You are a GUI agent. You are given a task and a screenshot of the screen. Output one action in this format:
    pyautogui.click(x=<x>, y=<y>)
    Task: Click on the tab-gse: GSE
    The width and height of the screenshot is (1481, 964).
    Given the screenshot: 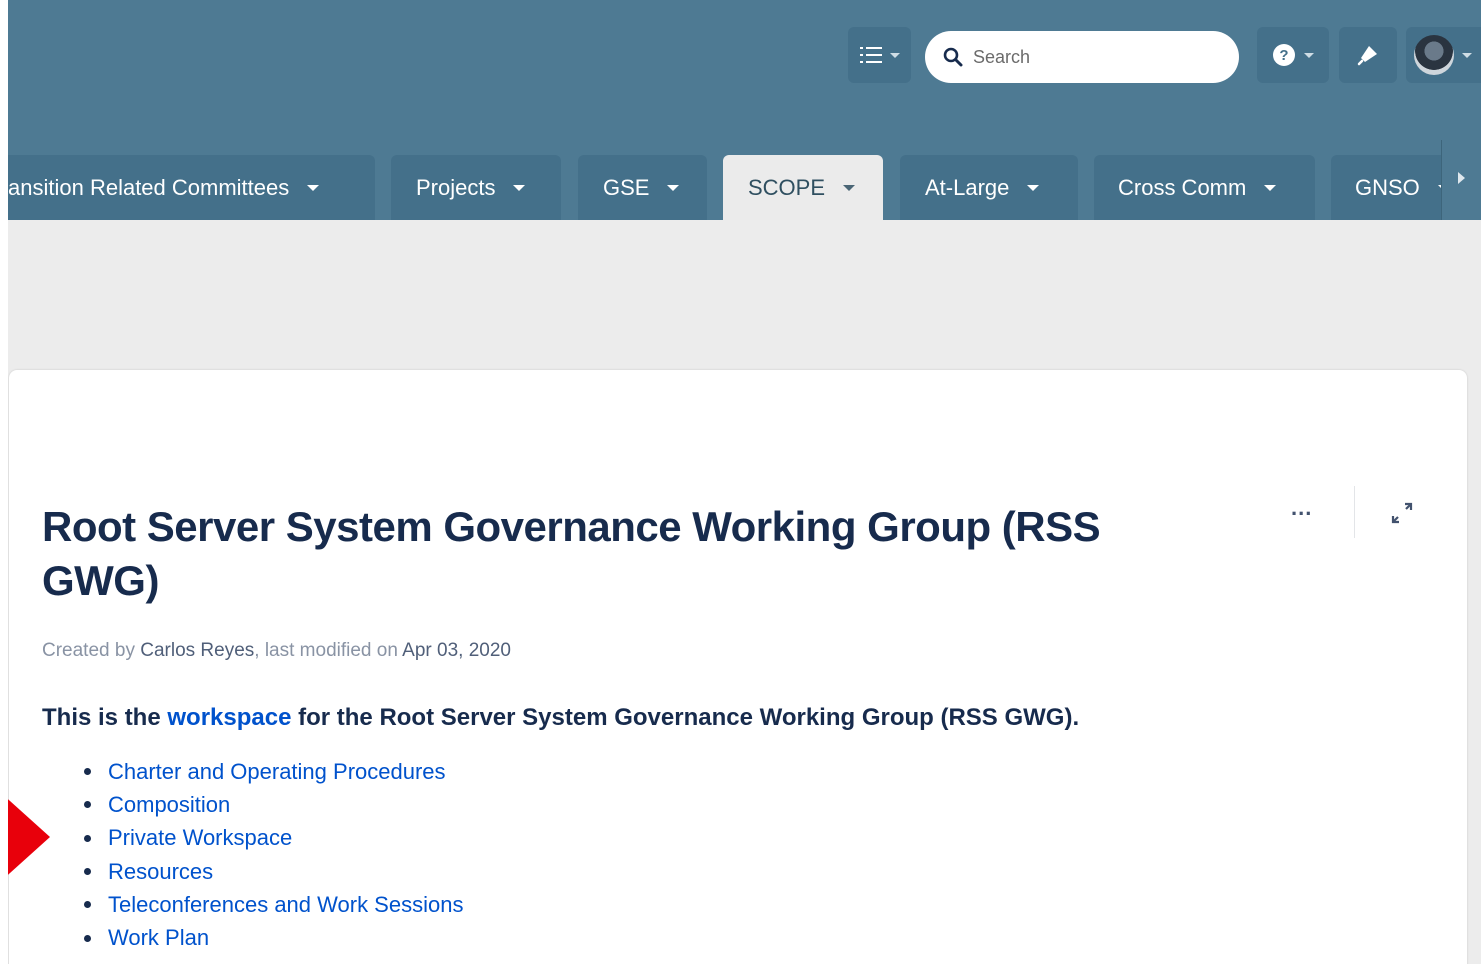 What is the action you would take?
    pyautogui.click(x=642, y=187)
    